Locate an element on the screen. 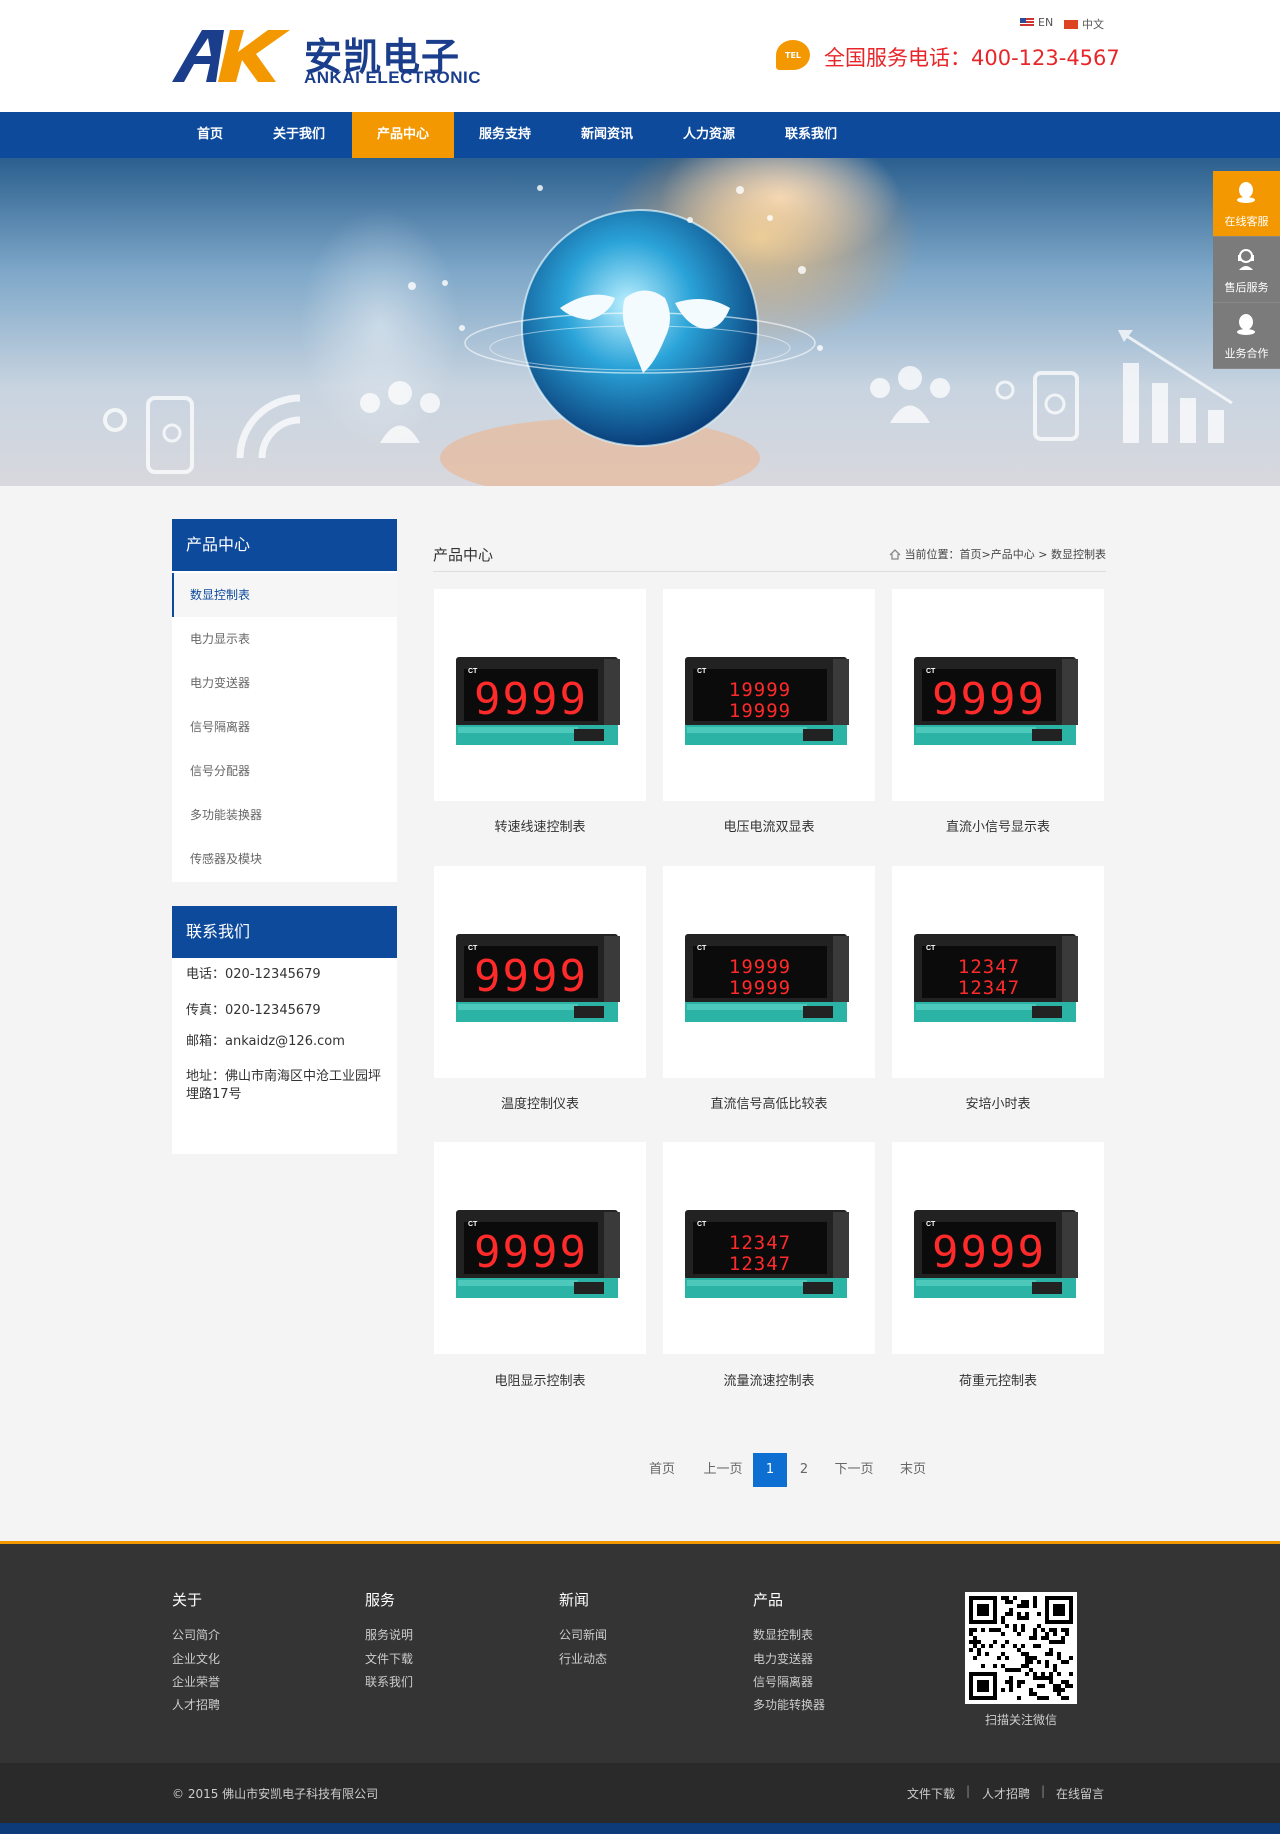 The width and height of the screenshot is (1280, 1834). phone-icon: TEL is located at coordinates (793, 55).